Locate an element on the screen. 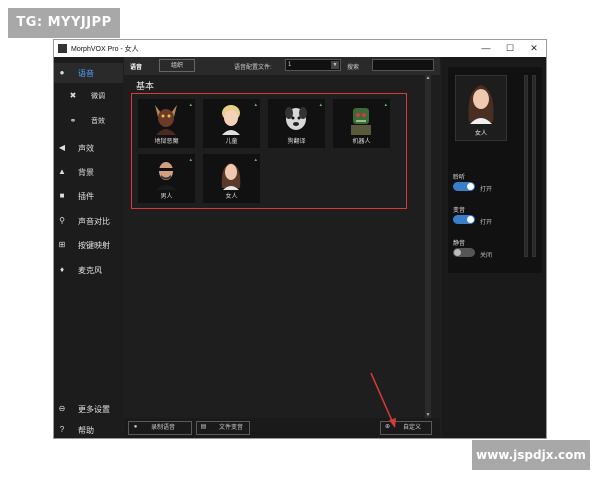  watermark-bottom-right: www.jspdjx.com is located at coordinates (531, 455).